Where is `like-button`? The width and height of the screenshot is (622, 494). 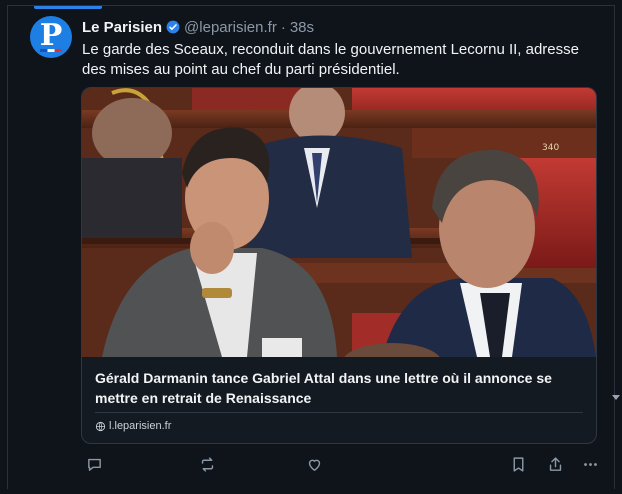
like-button is located at coordinates (314, 464).